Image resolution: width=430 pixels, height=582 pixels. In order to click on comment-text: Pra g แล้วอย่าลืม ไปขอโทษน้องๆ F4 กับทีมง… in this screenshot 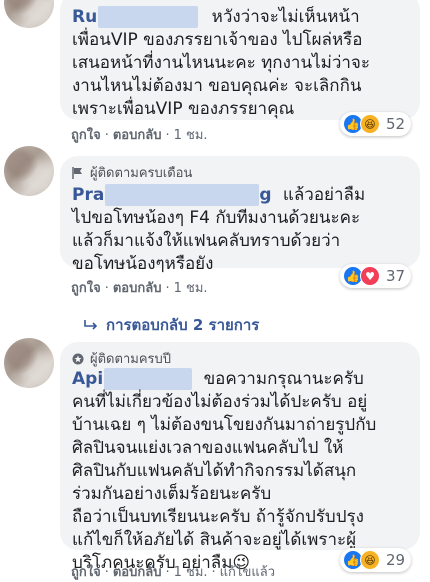, I will do `click(218, 230)`.